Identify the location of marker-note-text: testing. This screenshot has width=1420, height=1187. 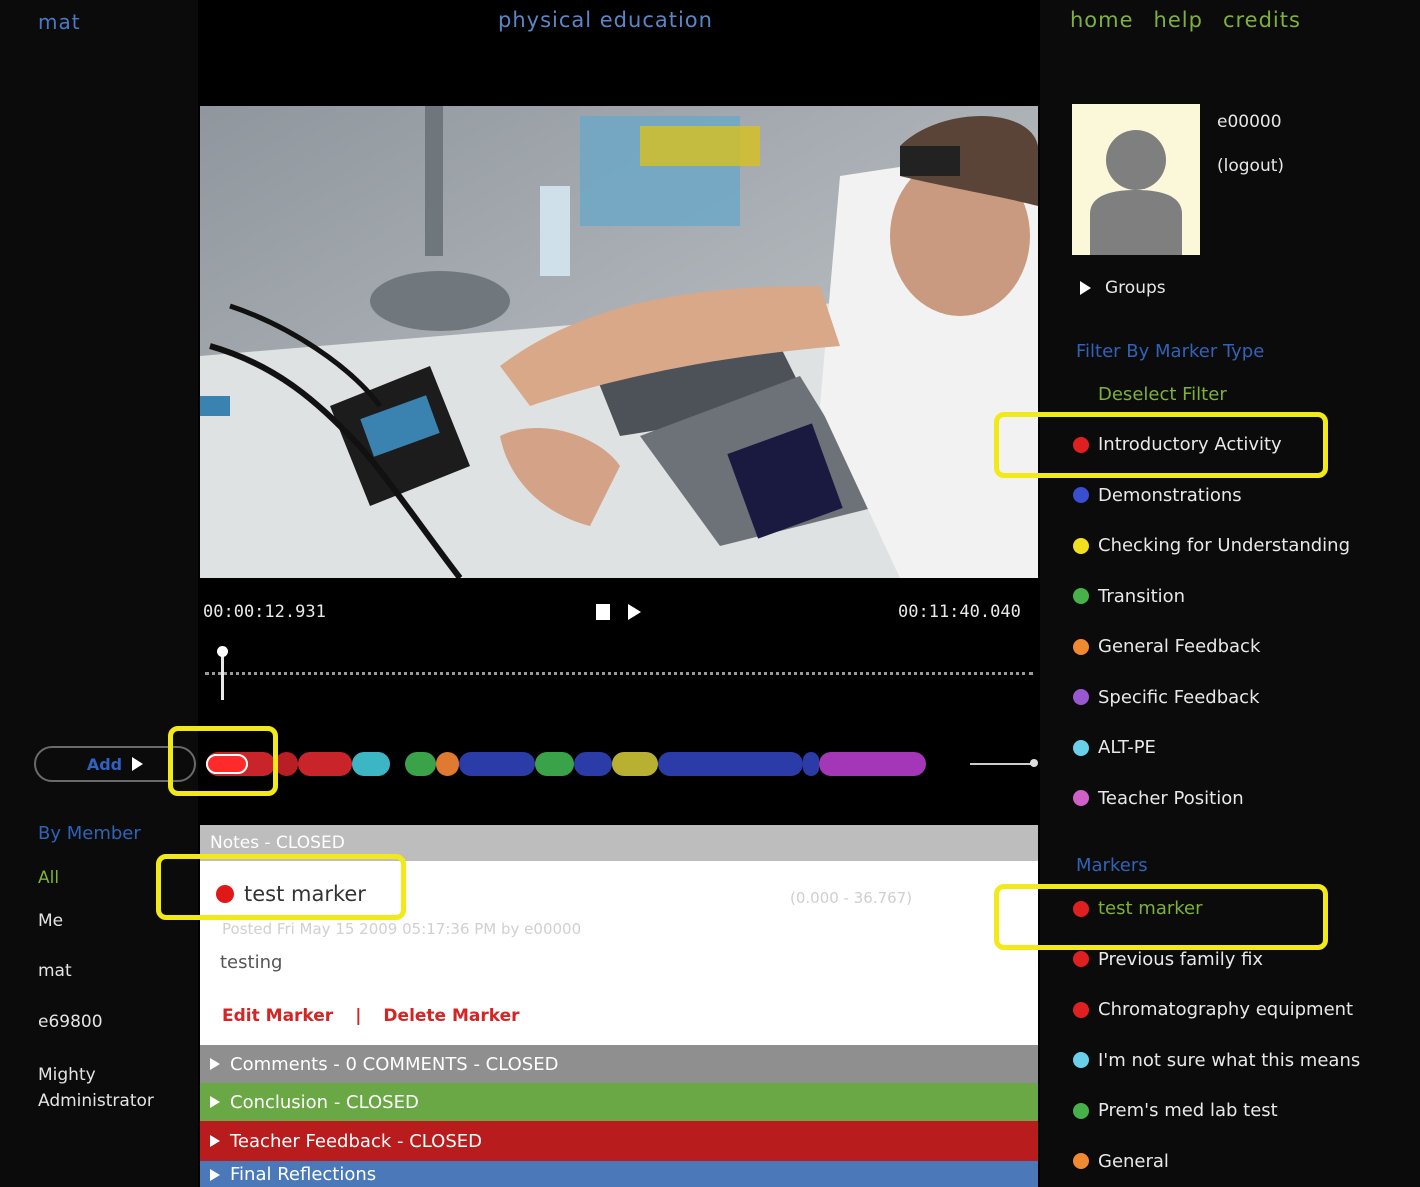
(251, 962).